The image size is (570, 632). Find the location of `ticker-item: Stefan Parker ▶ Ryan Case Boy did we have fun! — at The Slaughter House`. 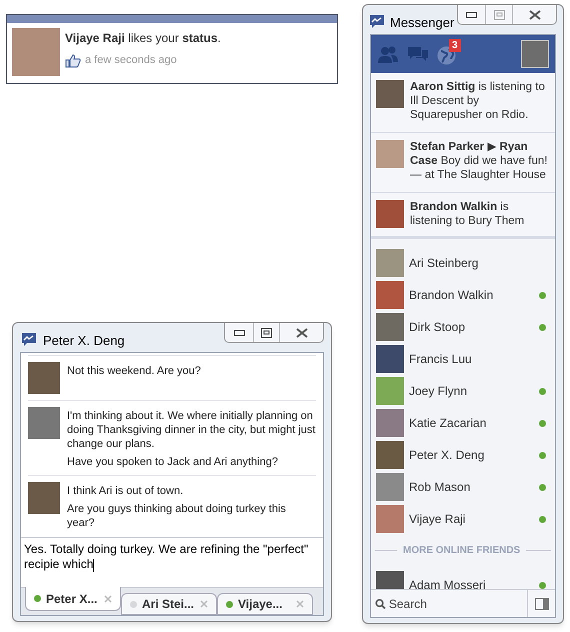

ticker-item: Stefan Parker ▶ Ryan Case Boy did we have fun! — at The Slaughter House is located at coordinates (463, 163).